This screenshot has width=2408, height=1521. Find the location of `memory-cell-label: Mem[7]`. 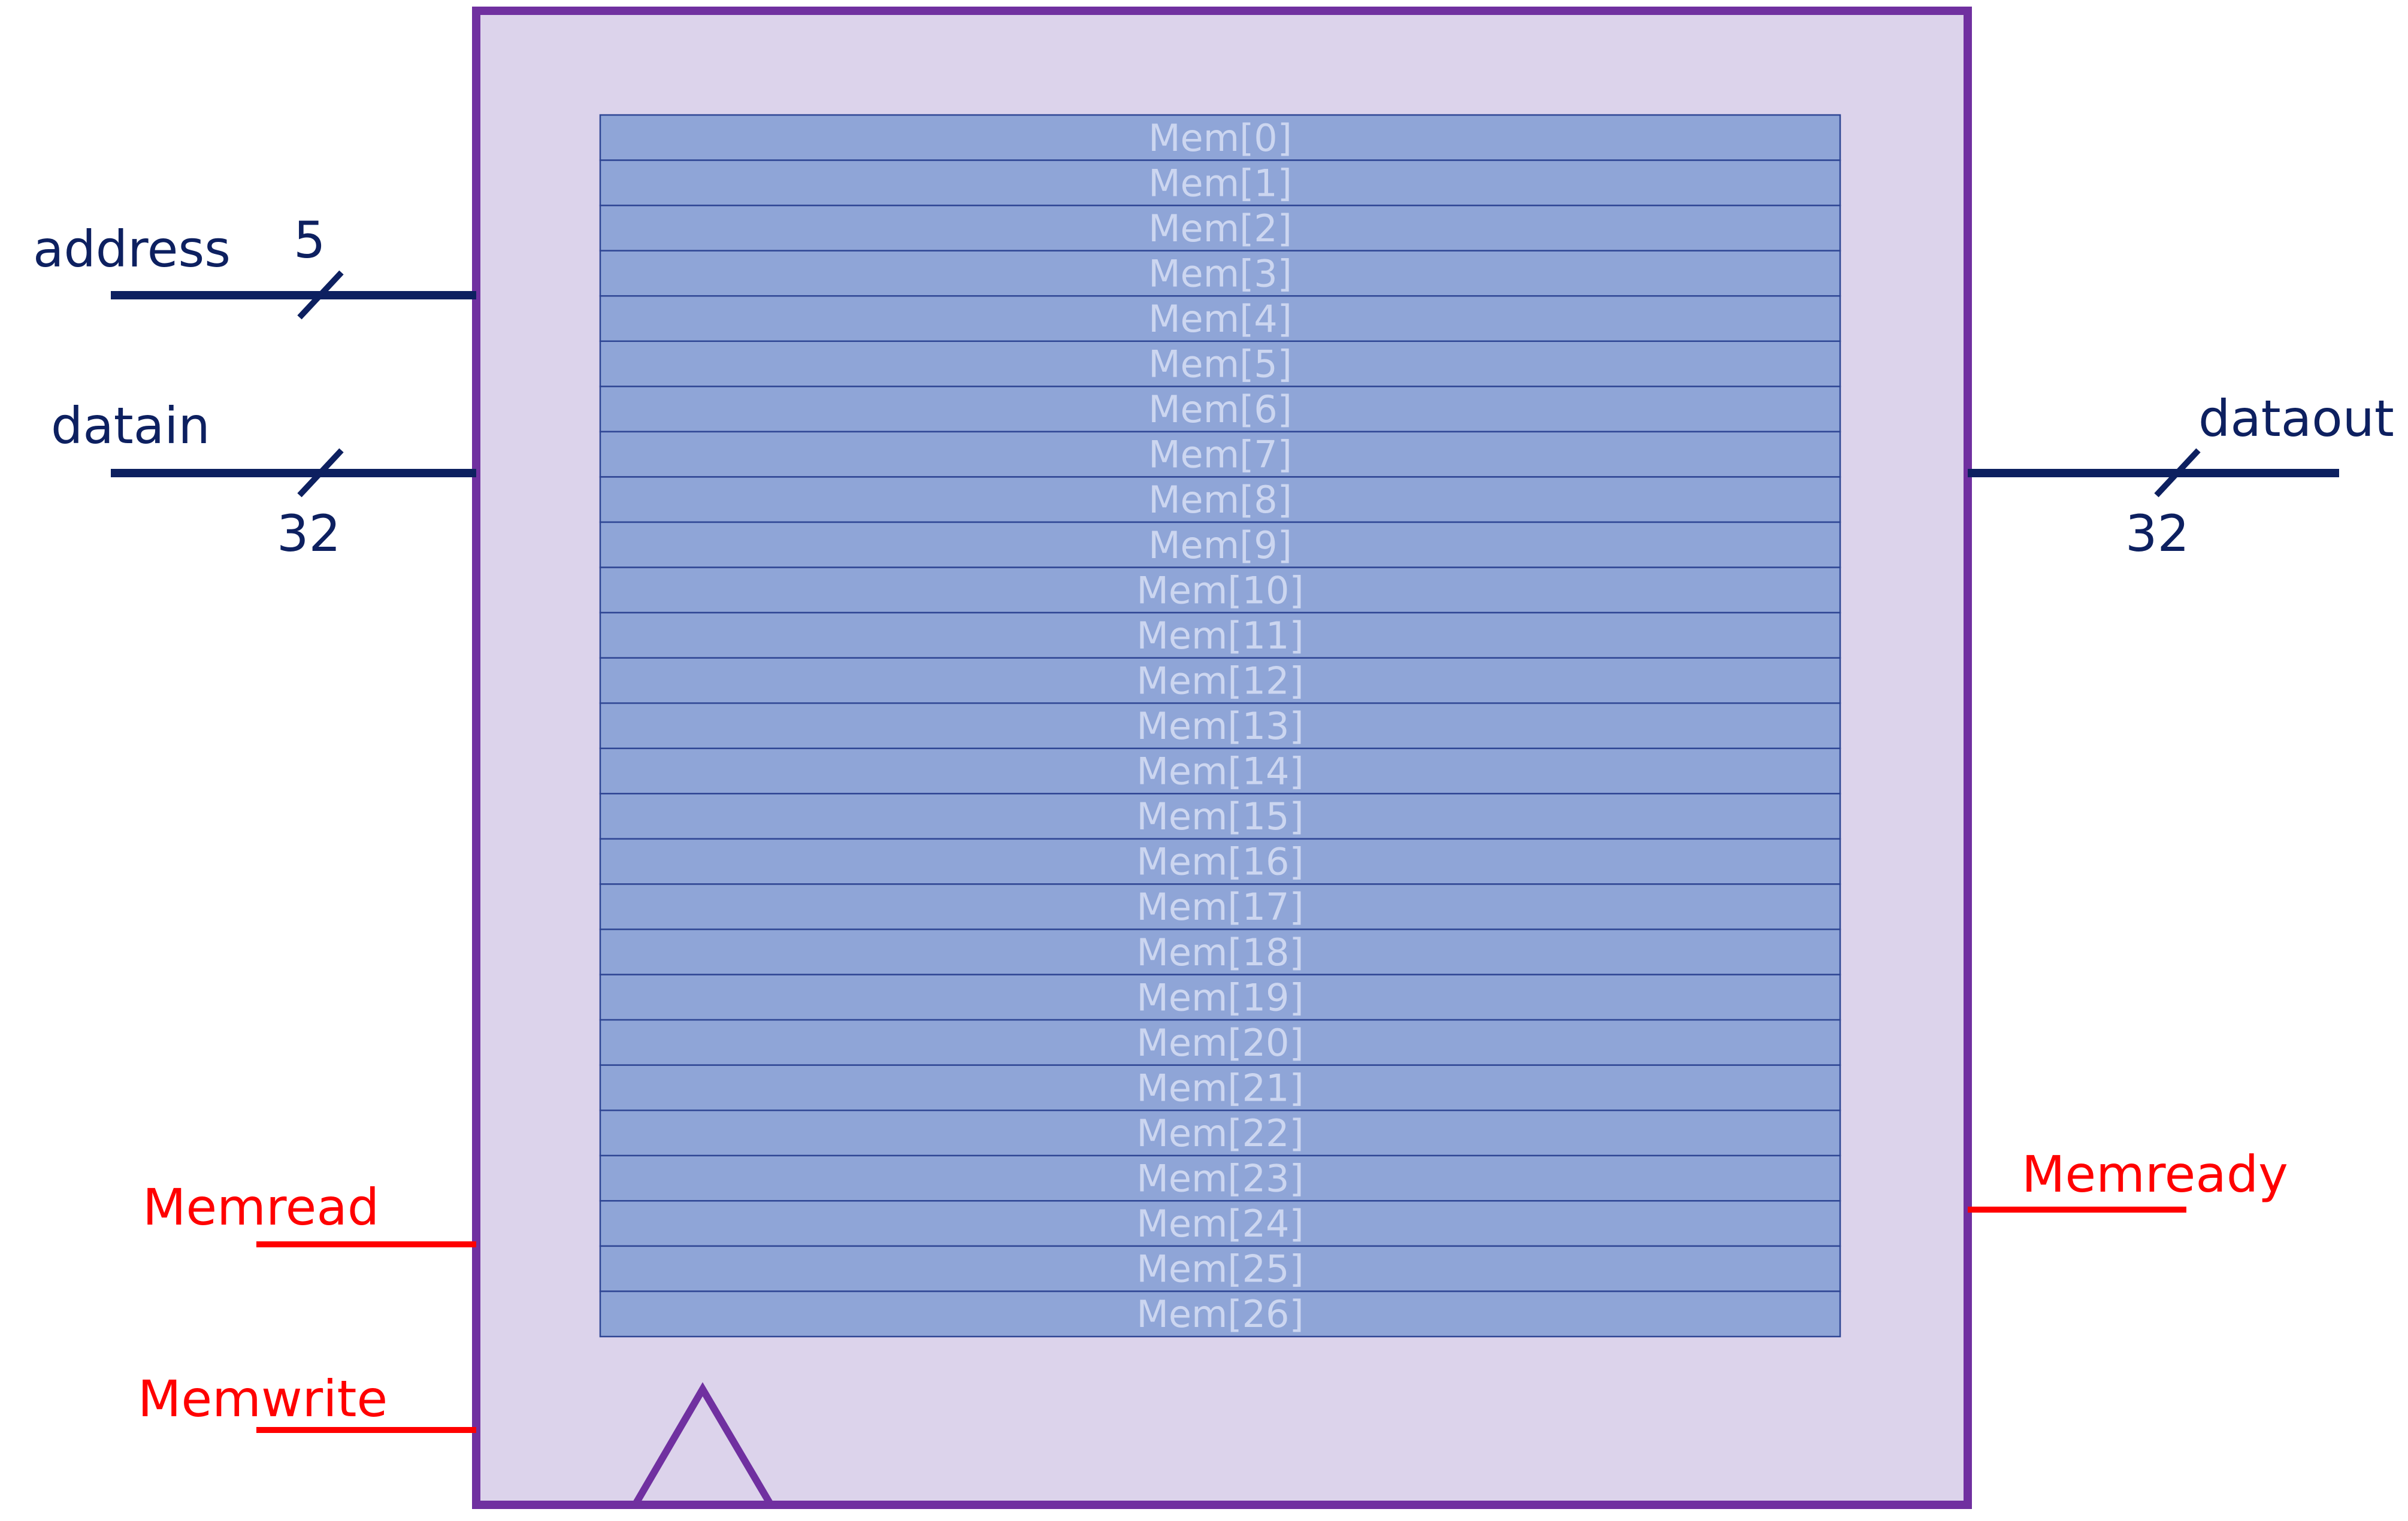

memory-cell-label: Mem[7] is located at coordinates (1220, 455).